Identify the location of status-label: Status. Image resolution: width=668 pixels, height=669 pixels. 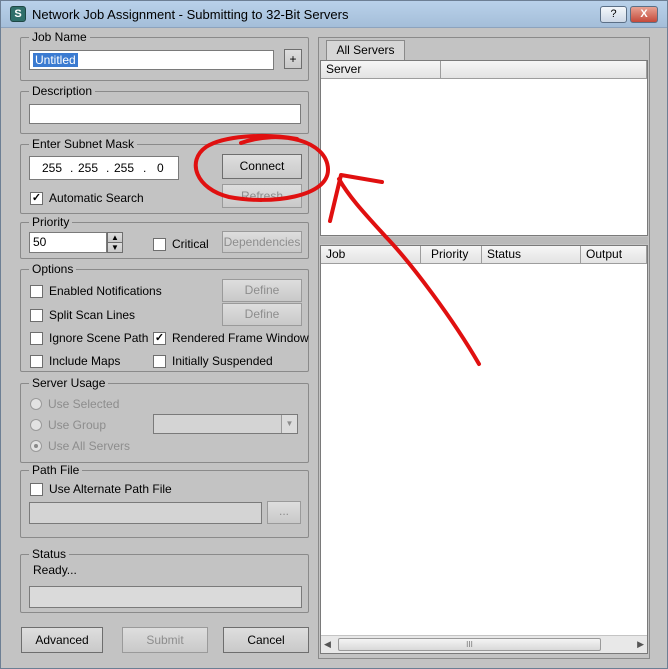
(49, 554).